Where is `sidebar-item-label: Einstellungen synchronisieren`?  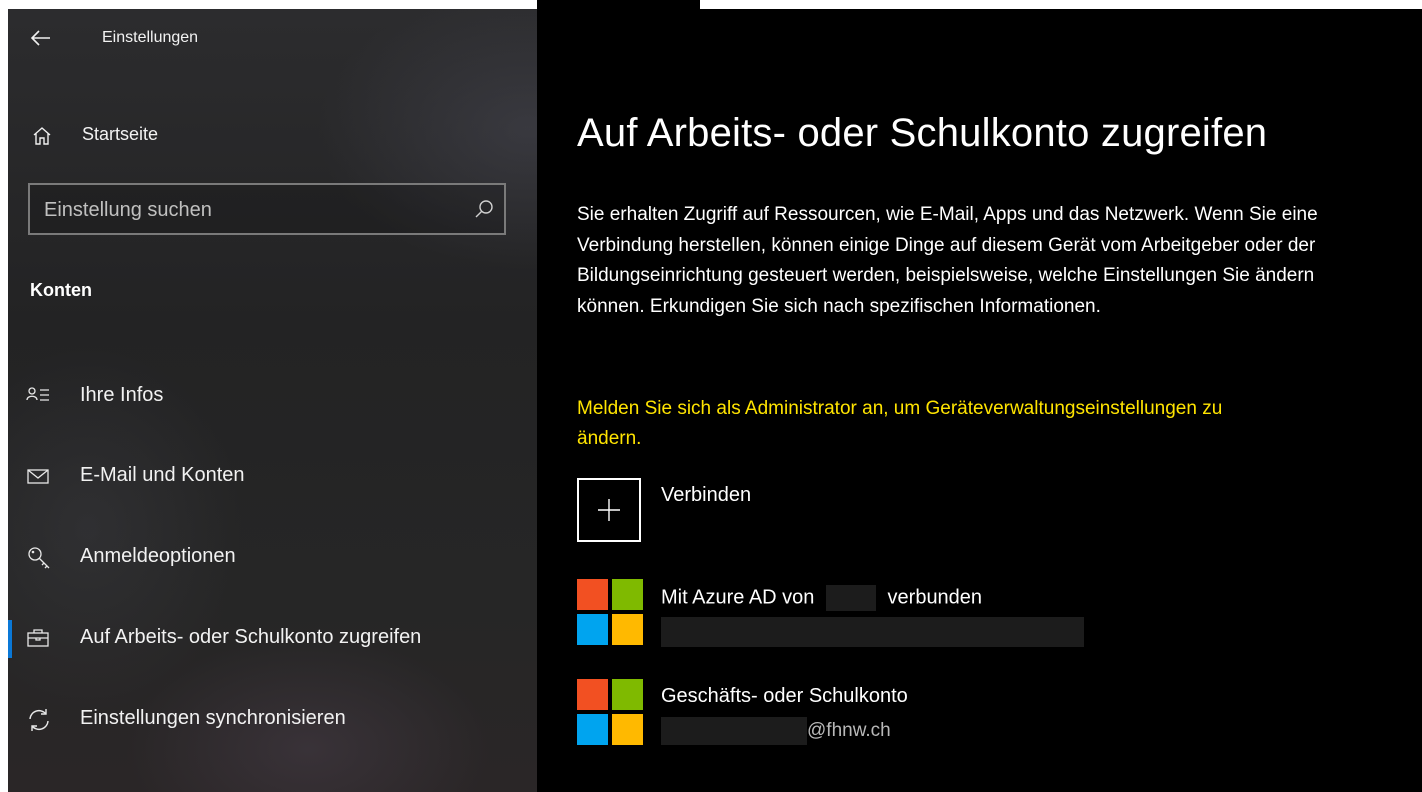
sidebar-item-label: Einstellungen synchronisieren is located at coordinates (213, 718).